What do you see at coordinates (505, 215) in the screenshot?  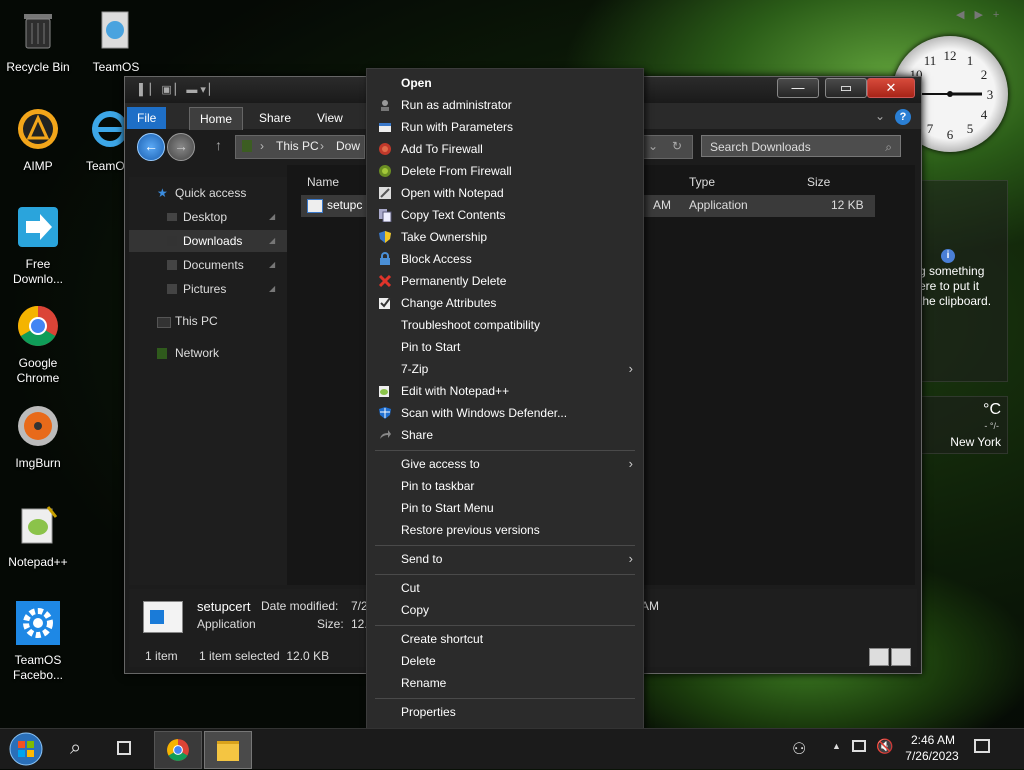 I see `menu-item-copy-text-contents: Copy Text Contents` at bounding box center [505, 215].